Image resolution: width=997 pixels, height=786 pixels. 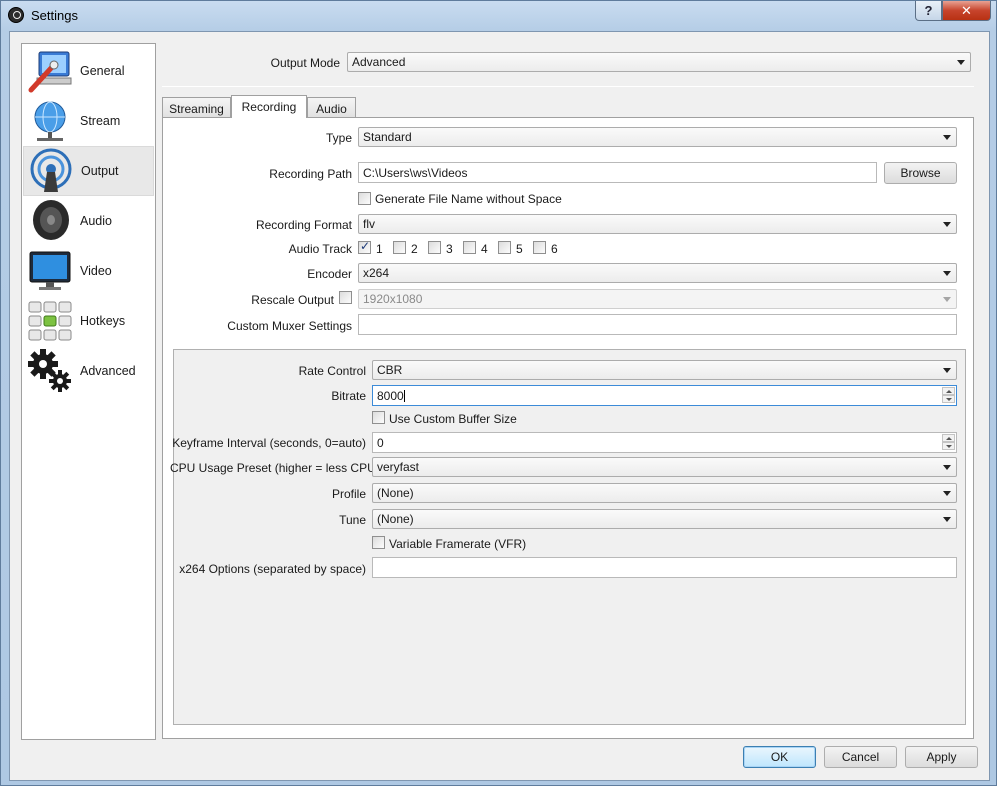 I want to click on cpu-preset-label: CPU Usage Preset (higher = less CPU), so click(x=275, y=468).